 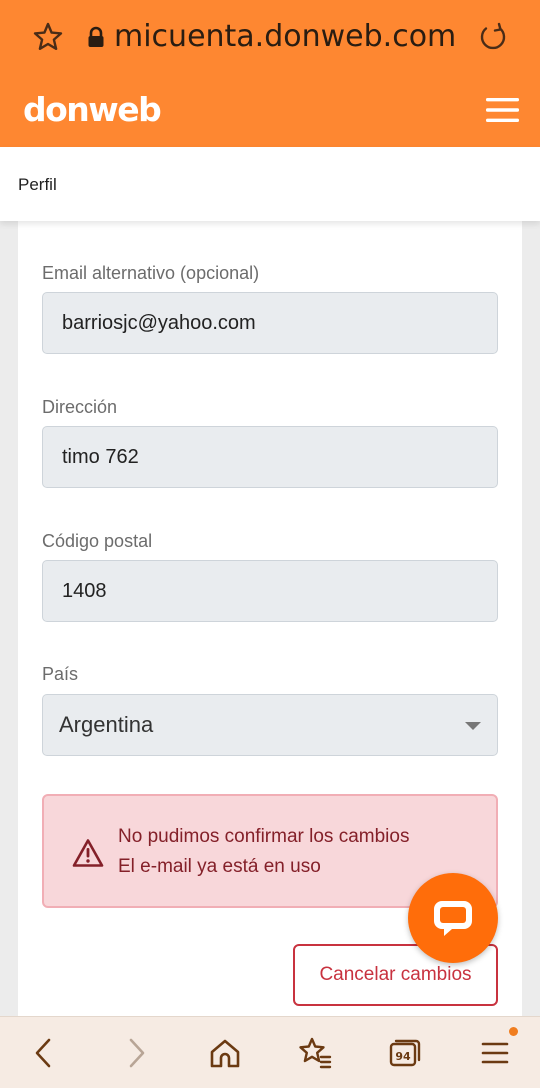 I want to click on donweb-logo: donweb, so click(x=92, y=109).